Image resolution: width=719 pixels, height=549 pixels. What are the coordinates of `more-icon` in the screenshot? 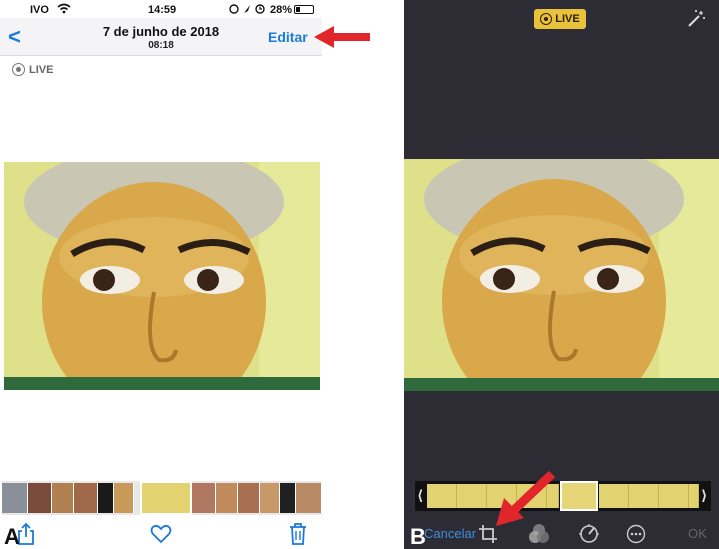 It's located at (636, 534).